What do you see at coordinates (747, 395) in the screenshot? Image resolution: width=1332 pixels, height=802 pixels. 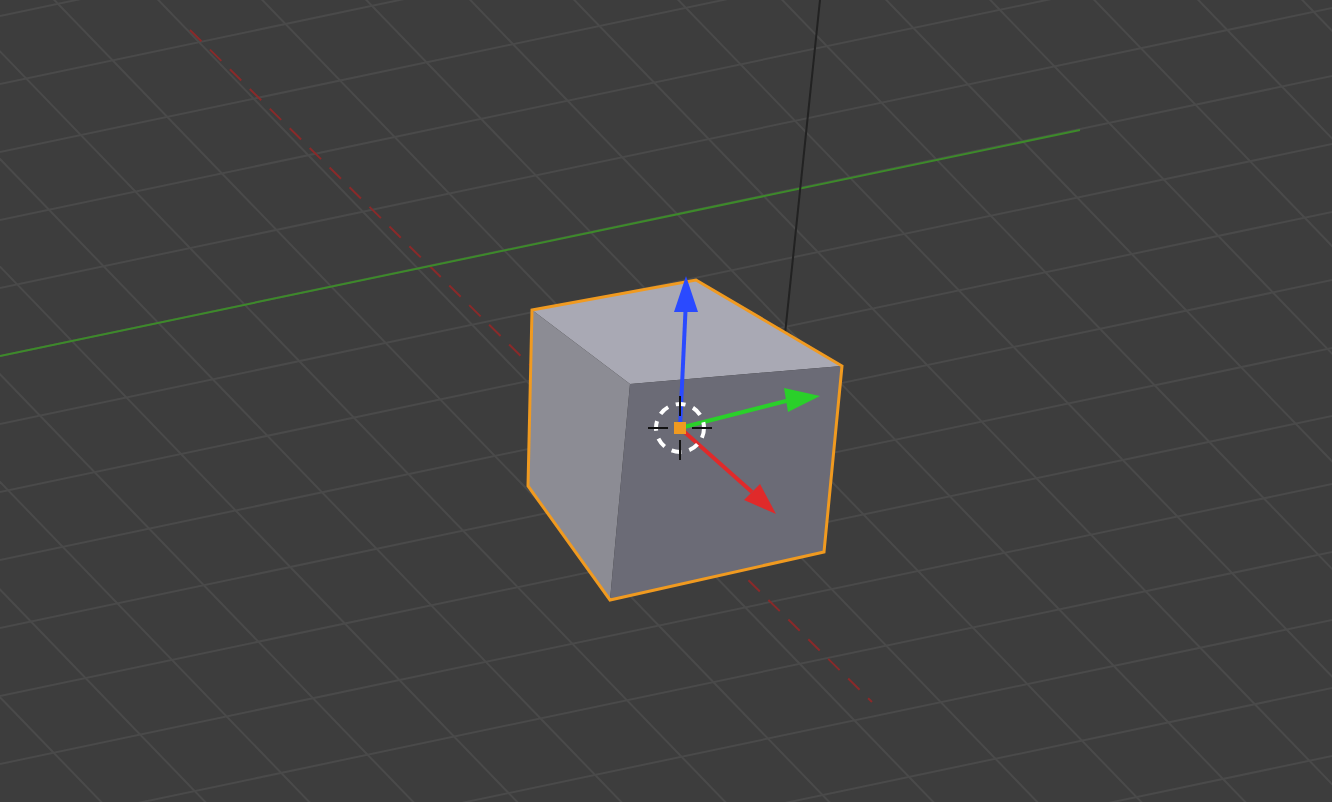 I see `transform-gizmo-drawing` at bounding box center [747, 395].